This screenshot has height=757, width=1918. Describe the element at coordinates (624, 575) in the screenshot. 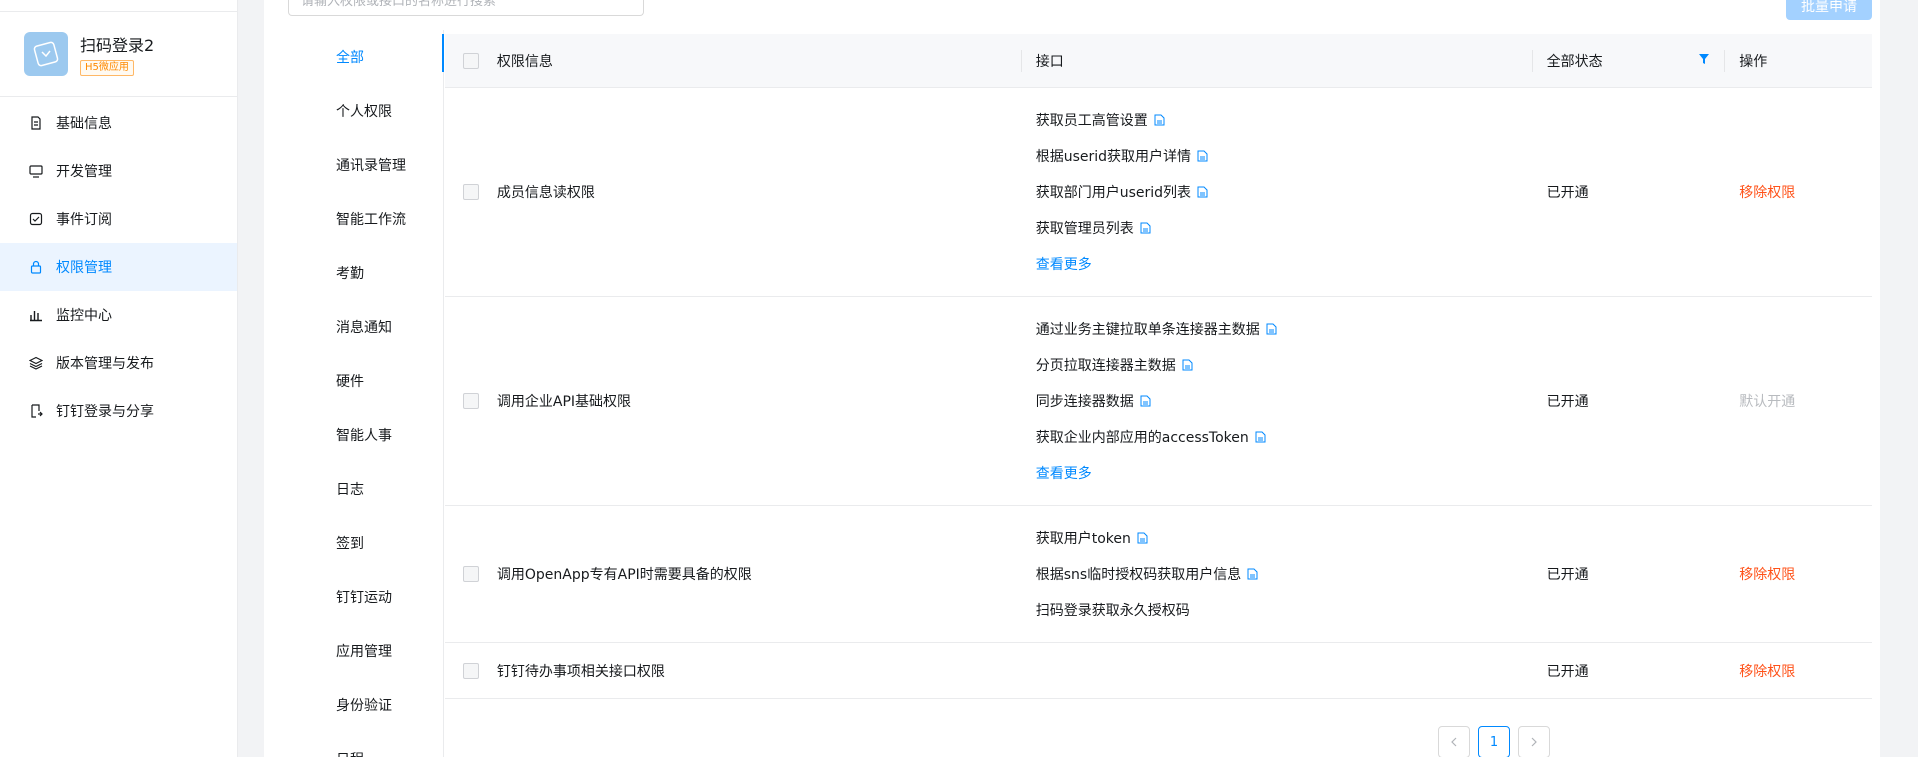

I see `permission-name: 调用OpenApp专有API时需要具备的权限` at that location.